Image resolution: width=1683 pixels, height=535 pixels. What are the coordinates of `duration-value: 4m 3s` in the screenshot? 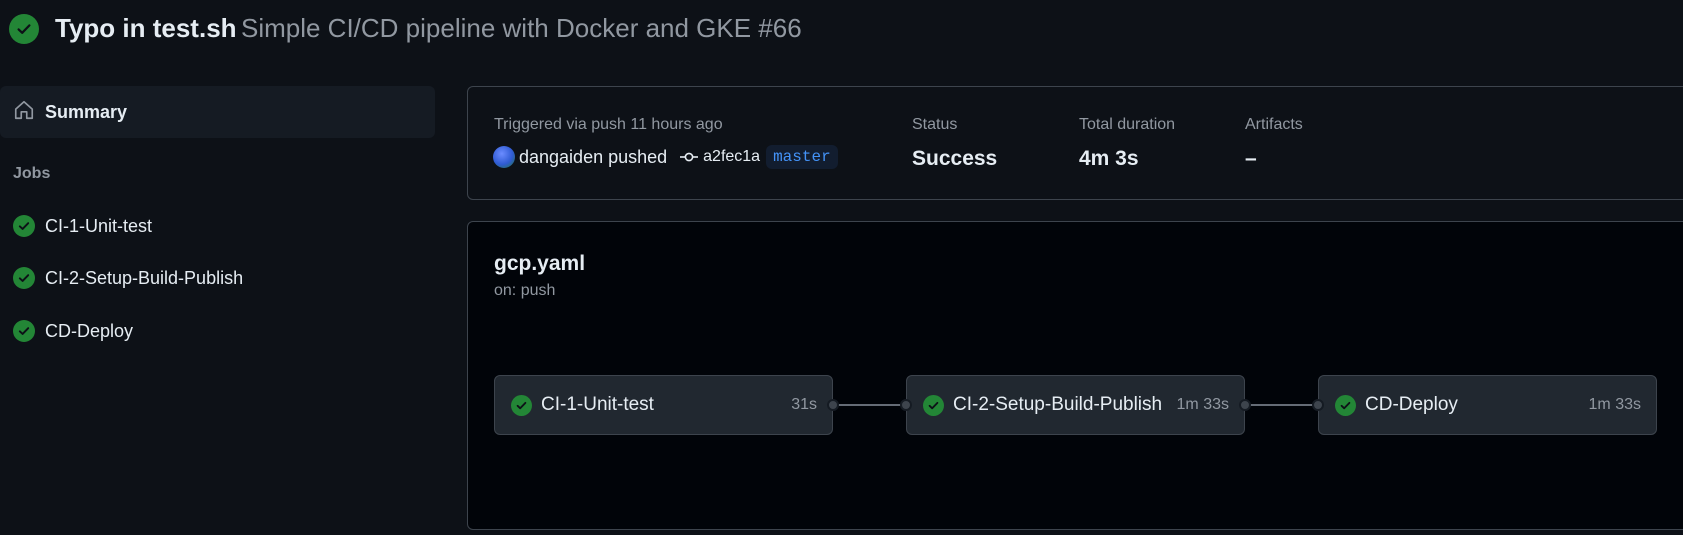 It's located at (1109, 158).